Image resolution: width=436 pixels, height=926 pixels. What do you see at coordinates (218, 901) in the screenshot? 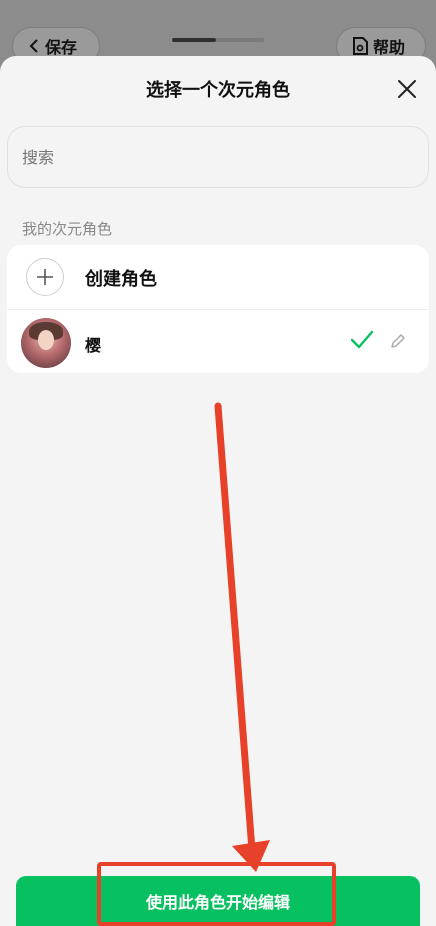
I see `use-character-button: 使用此角色开始编辑` at bounding box center [218, 901].